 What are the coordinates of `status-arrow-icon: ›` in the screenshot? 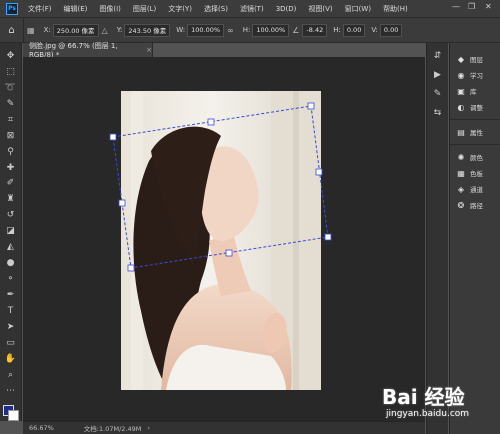 It's located at (148, 428).